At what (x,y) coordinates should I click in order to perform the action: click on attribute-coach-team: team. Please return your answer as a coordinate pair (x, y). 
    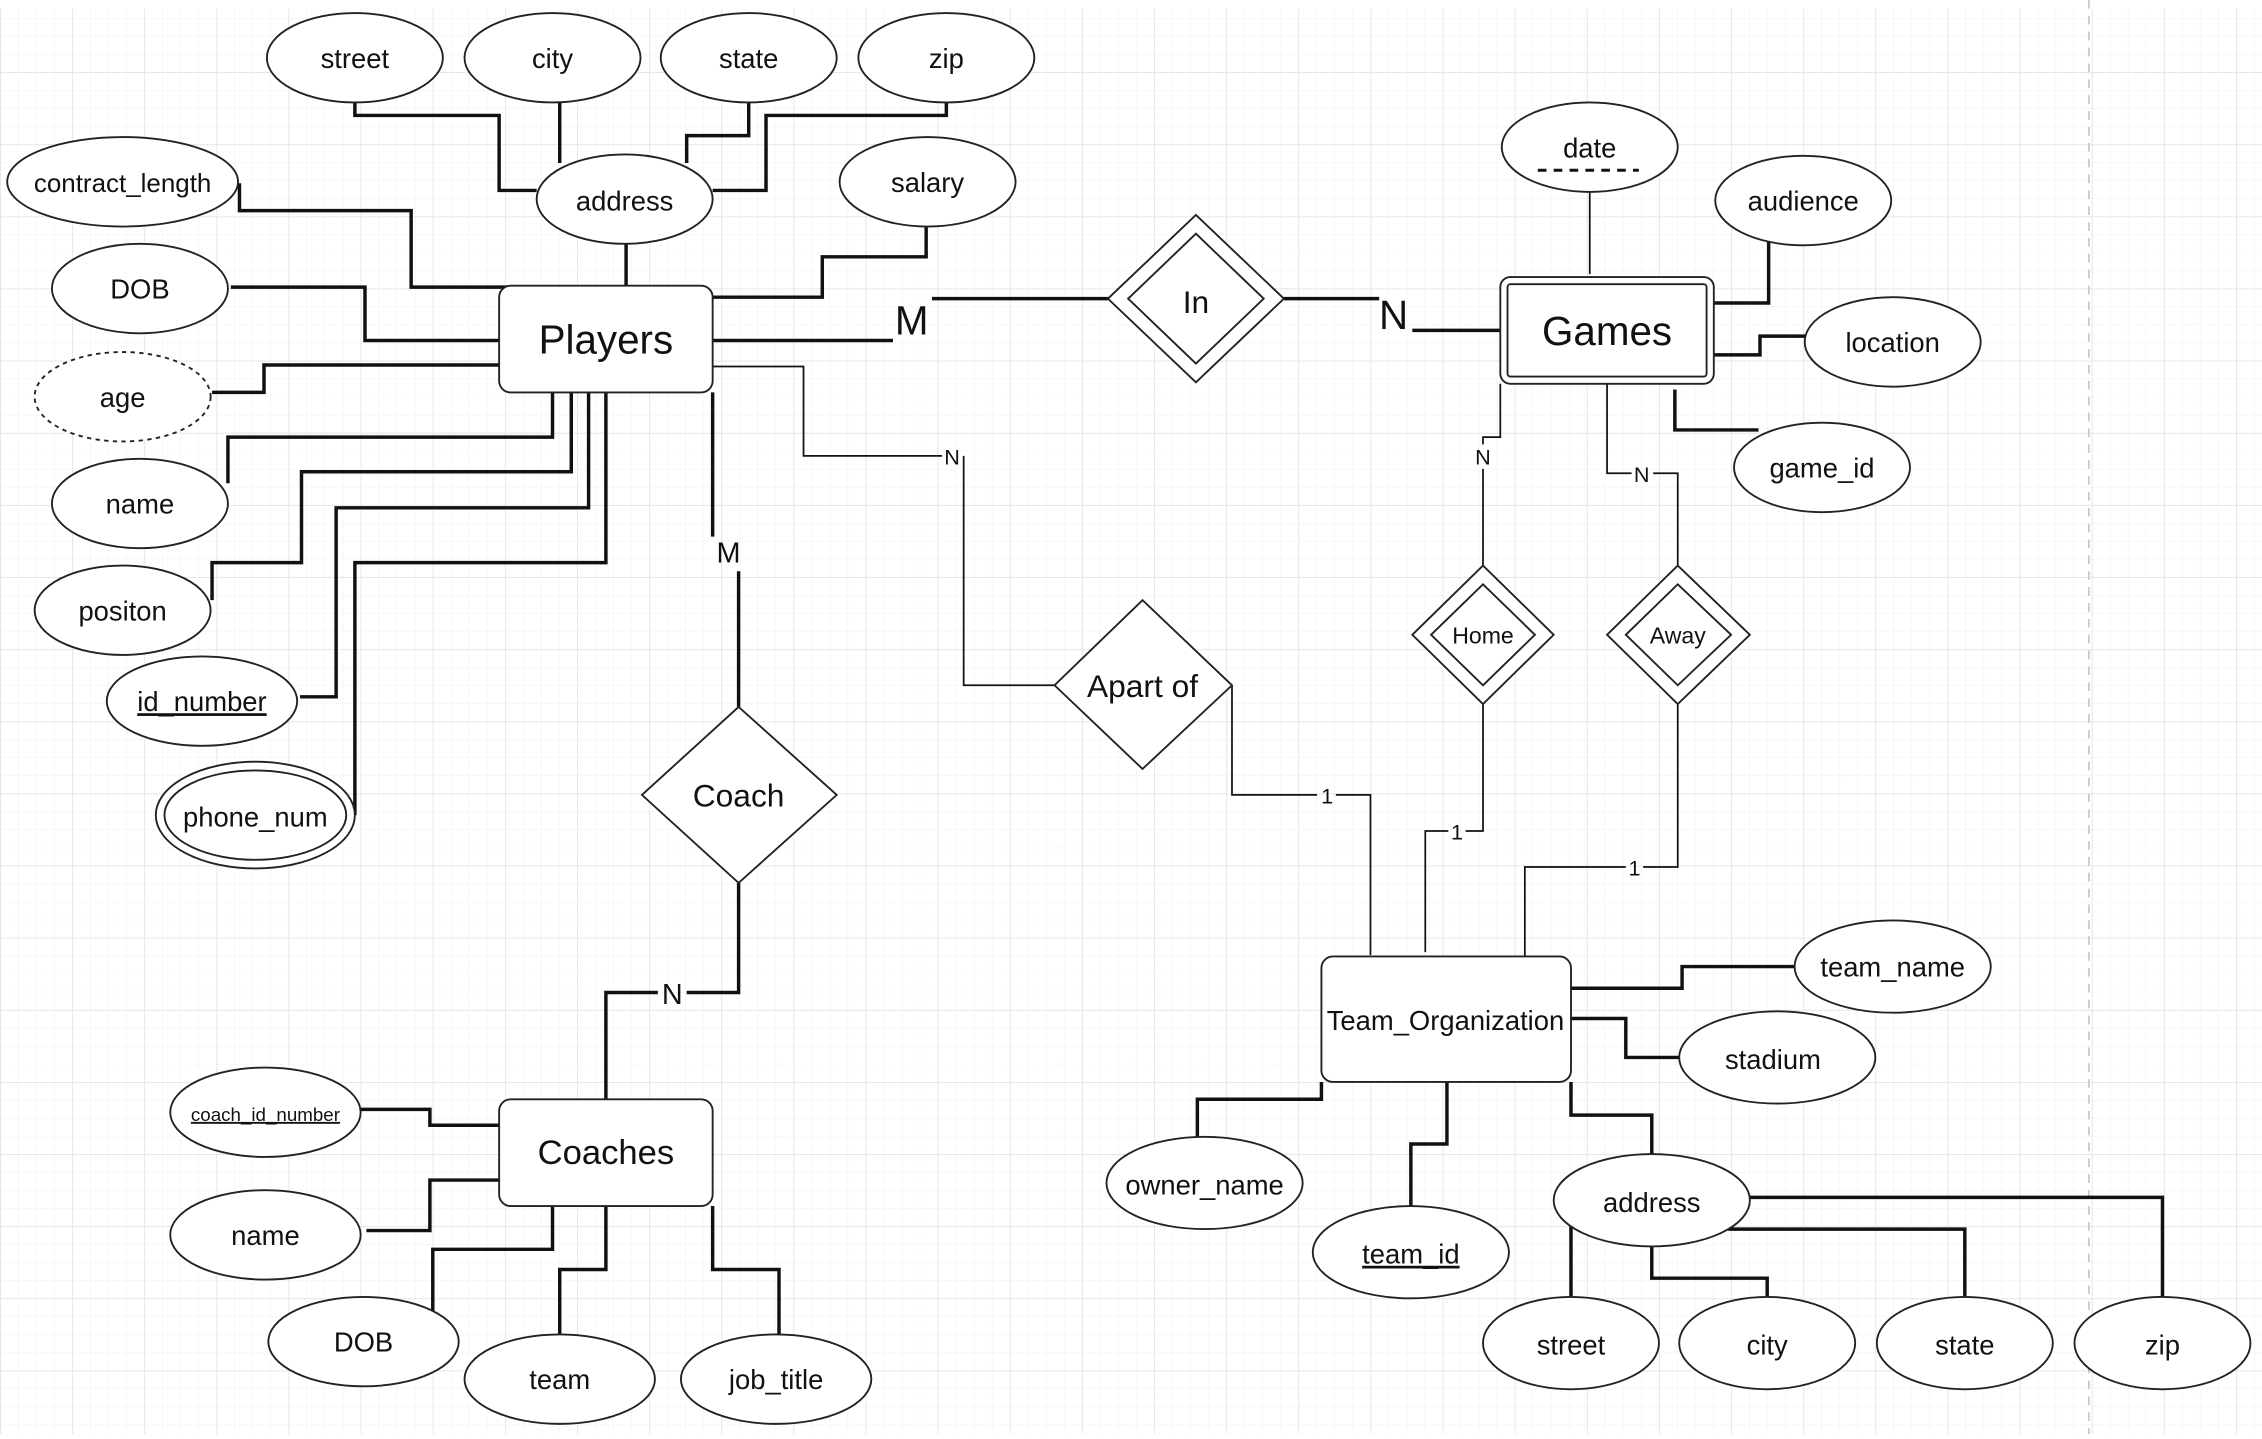
    Looking at the image, I should click on (559, 1379).